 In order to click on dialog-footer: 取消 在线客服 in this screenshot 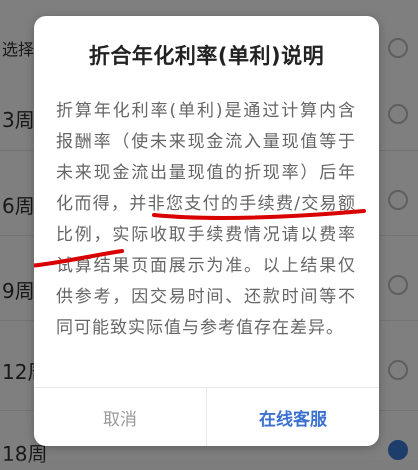, I will do `click(206, 416)`.